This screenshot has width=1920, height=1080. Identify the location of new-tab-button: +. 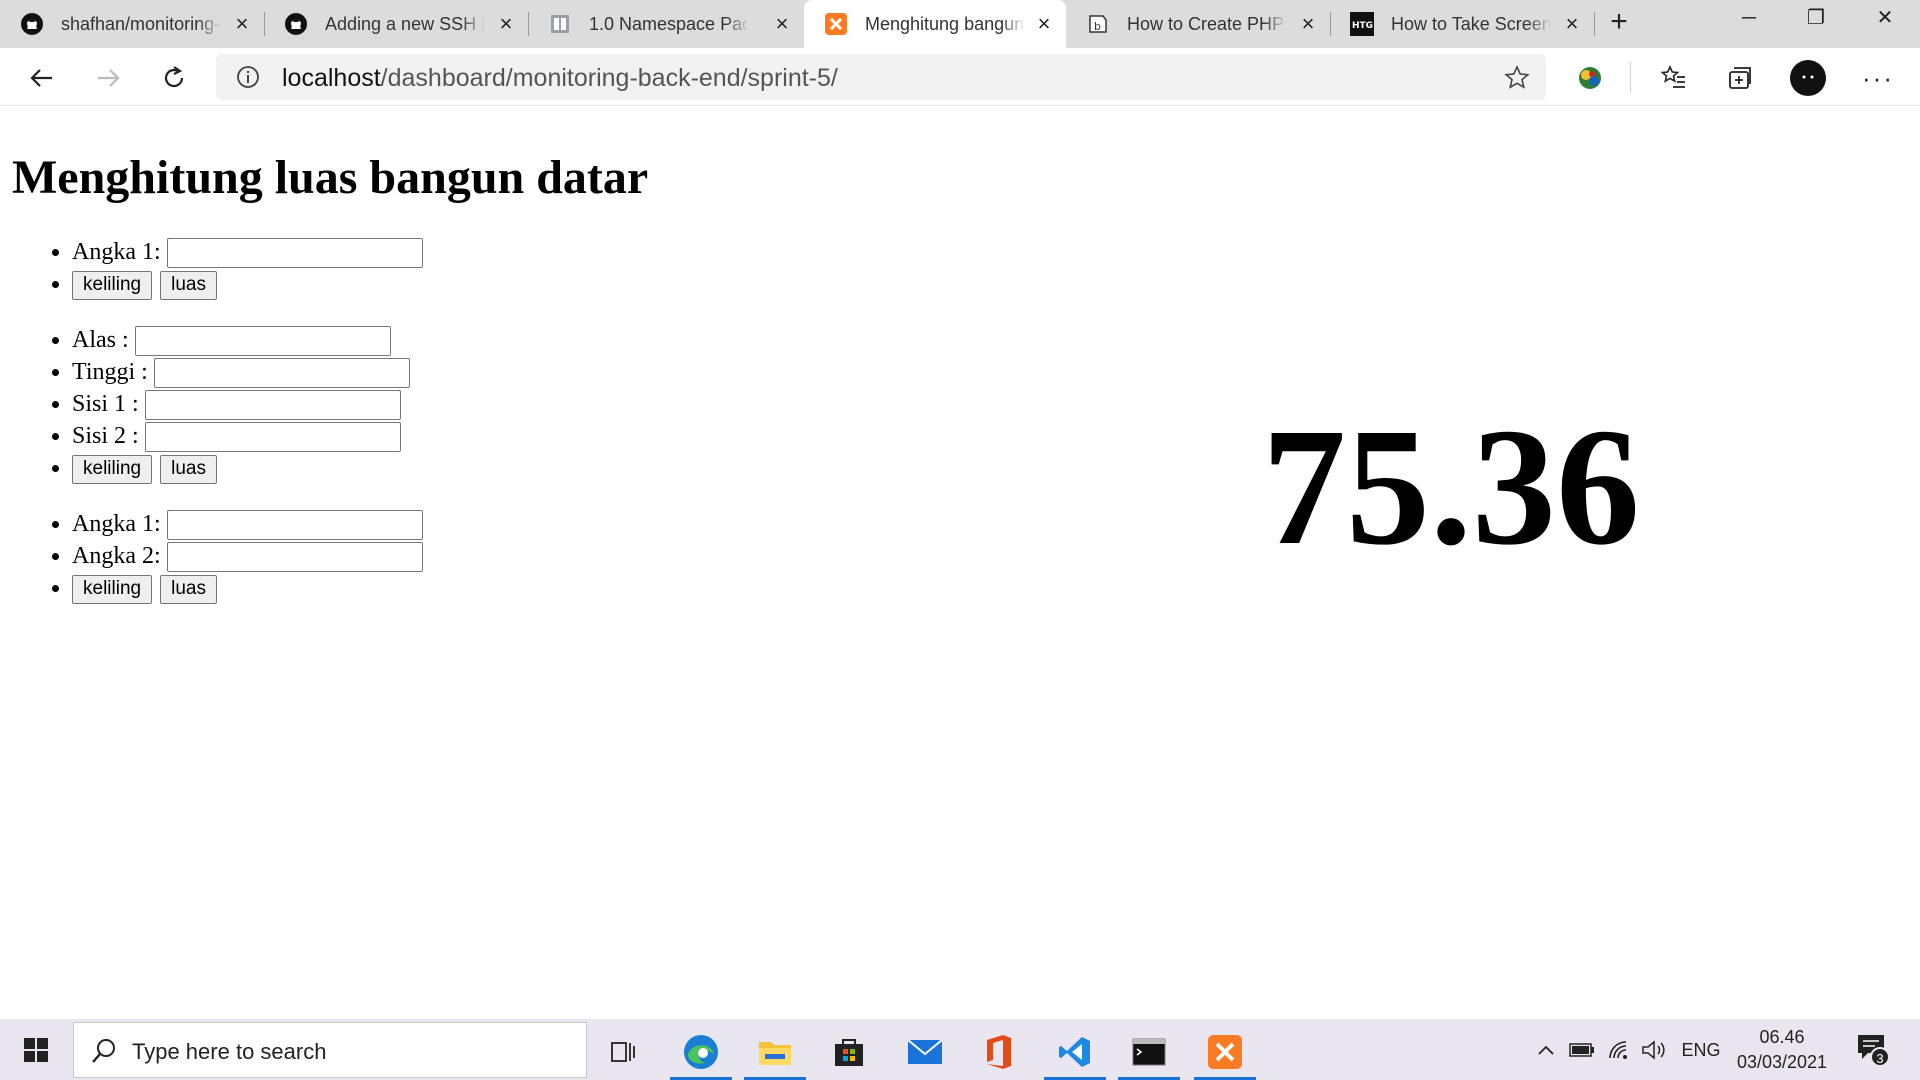
(1619, 22).